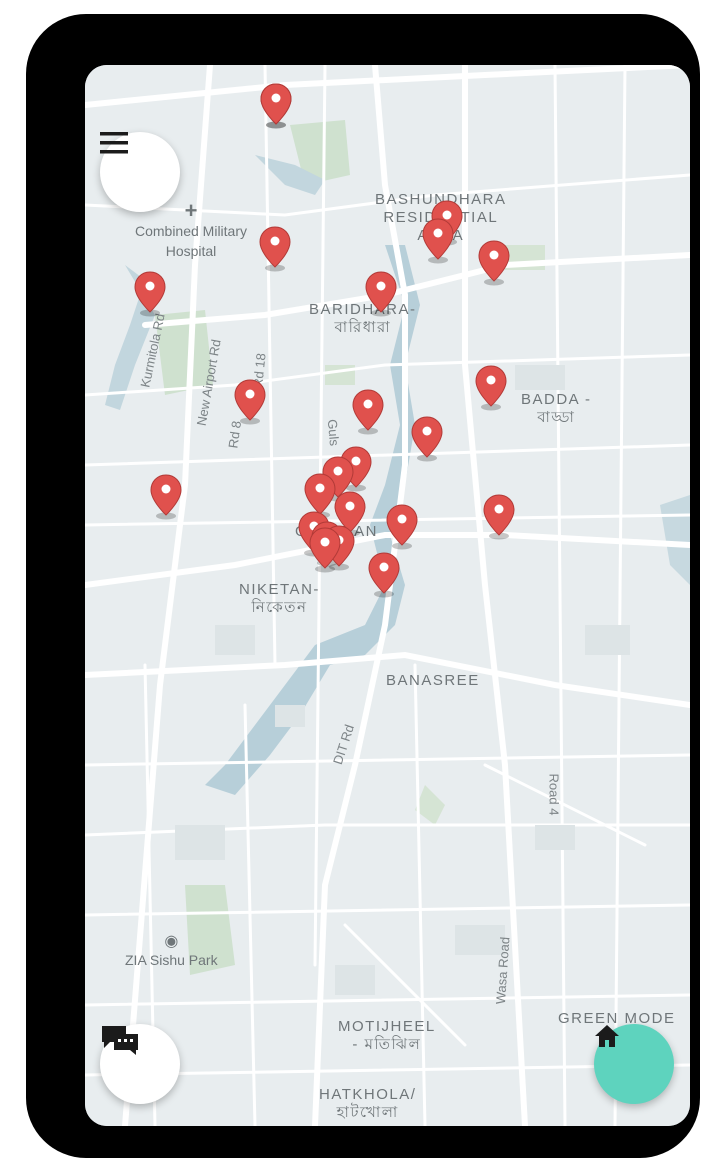 Image resolution: width=728 pixels, height=1167 pixels. Describe the element at coordinates (140, 172) in the screenshot. I see `menu-button` at that location.